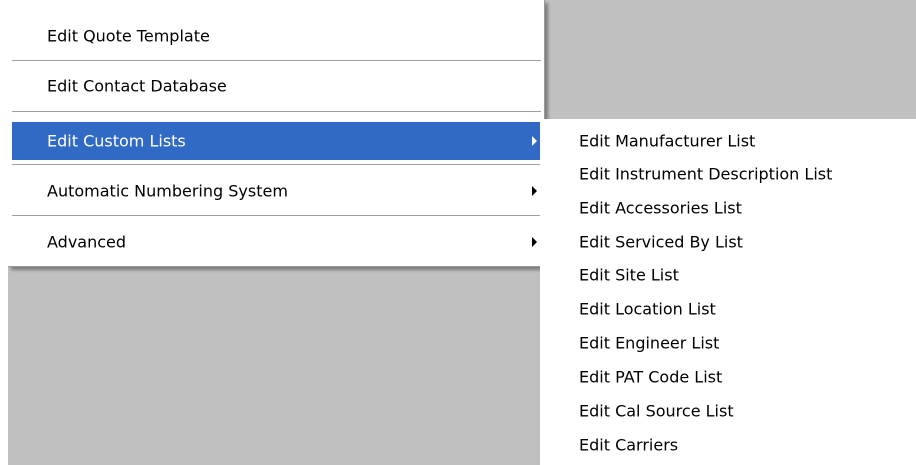 This screenshot has width=916, height=465. Describe the element at coordinates (276, 5) in the screenshot. I see `menu-top-edge` at that location.